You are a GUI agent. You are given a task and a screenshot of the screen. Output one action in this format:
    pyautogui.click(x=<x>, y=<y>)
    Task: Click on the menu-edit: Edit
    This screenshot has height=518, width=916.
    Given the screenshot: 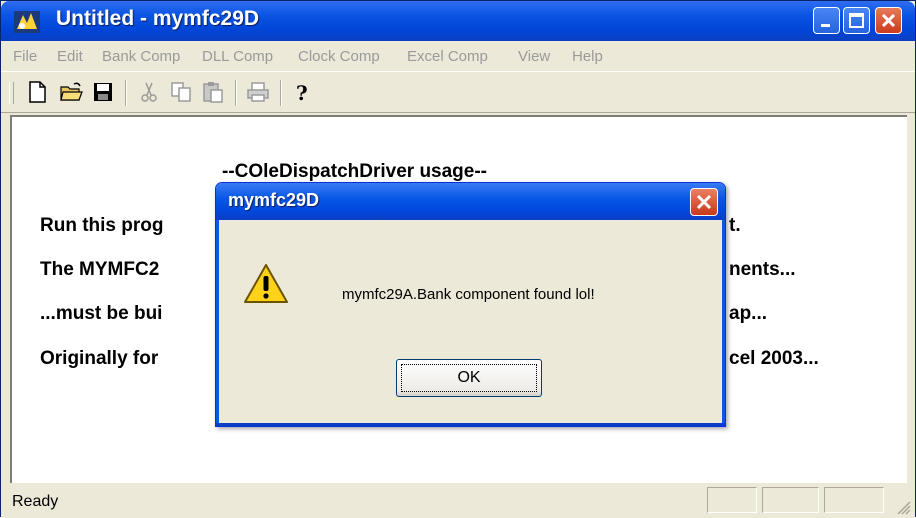 What is the action you would take?
    pyautogui.click(x=70, y=56)
    